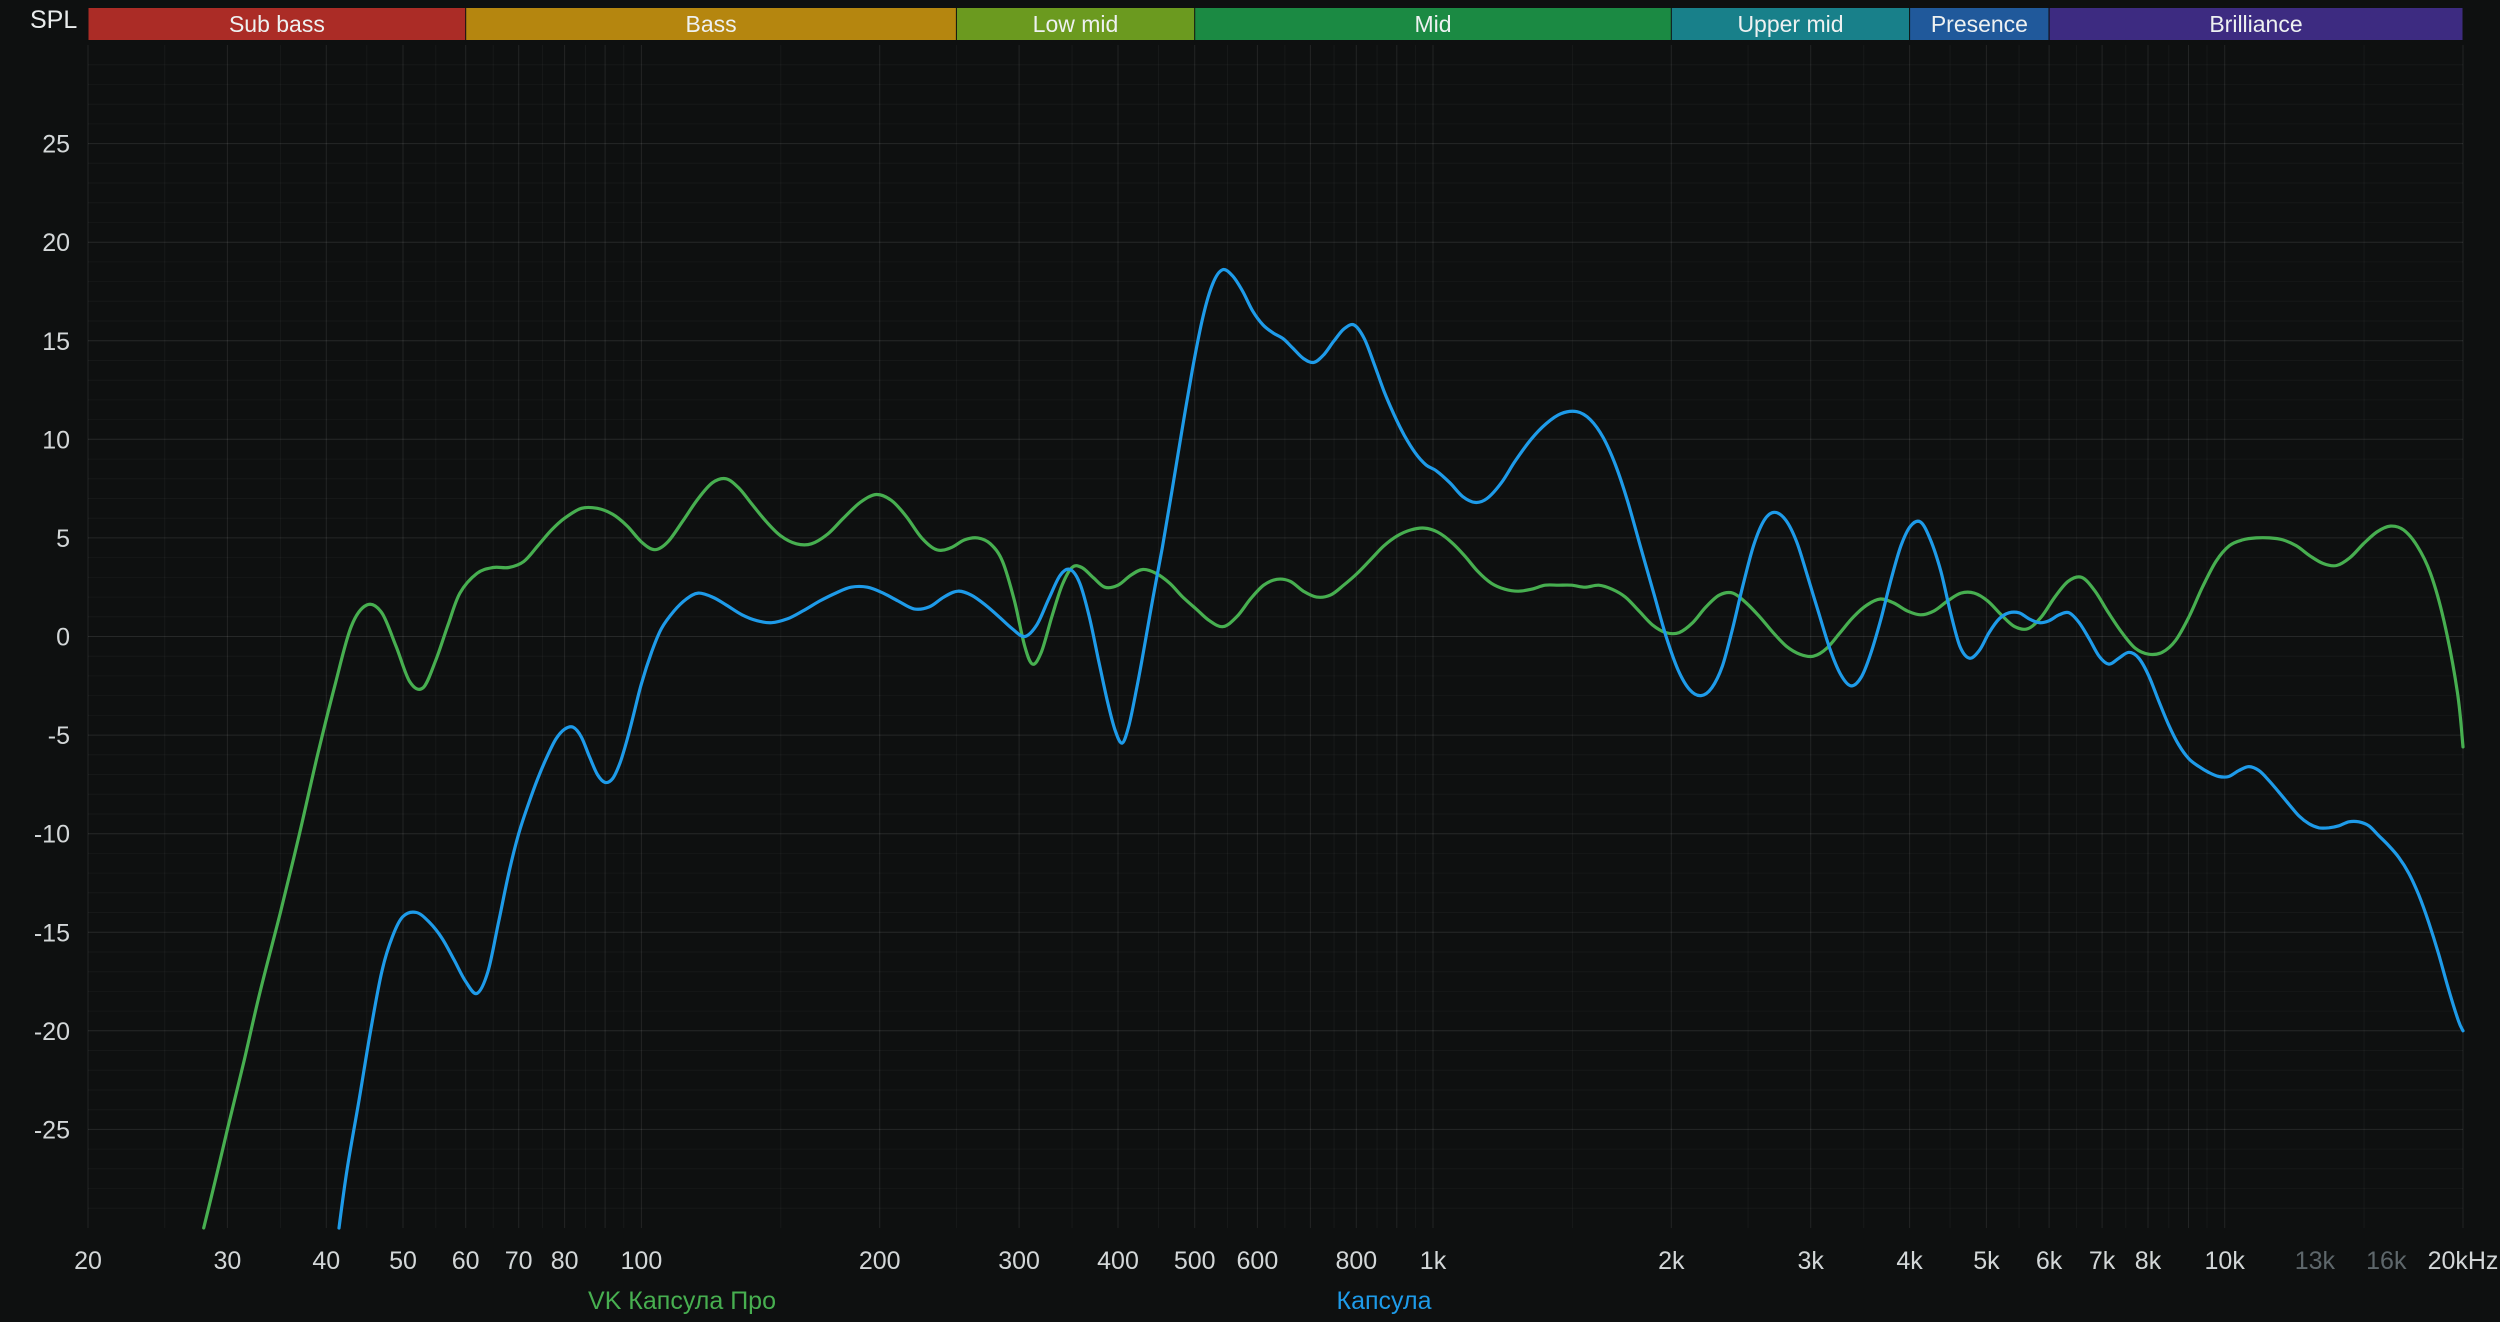 The width and height of the screenshot is (2500, 1322). Describe the element at coordinates (1671, 1261) in the screenshot. I see `x-tick-label: 2k` at that location.